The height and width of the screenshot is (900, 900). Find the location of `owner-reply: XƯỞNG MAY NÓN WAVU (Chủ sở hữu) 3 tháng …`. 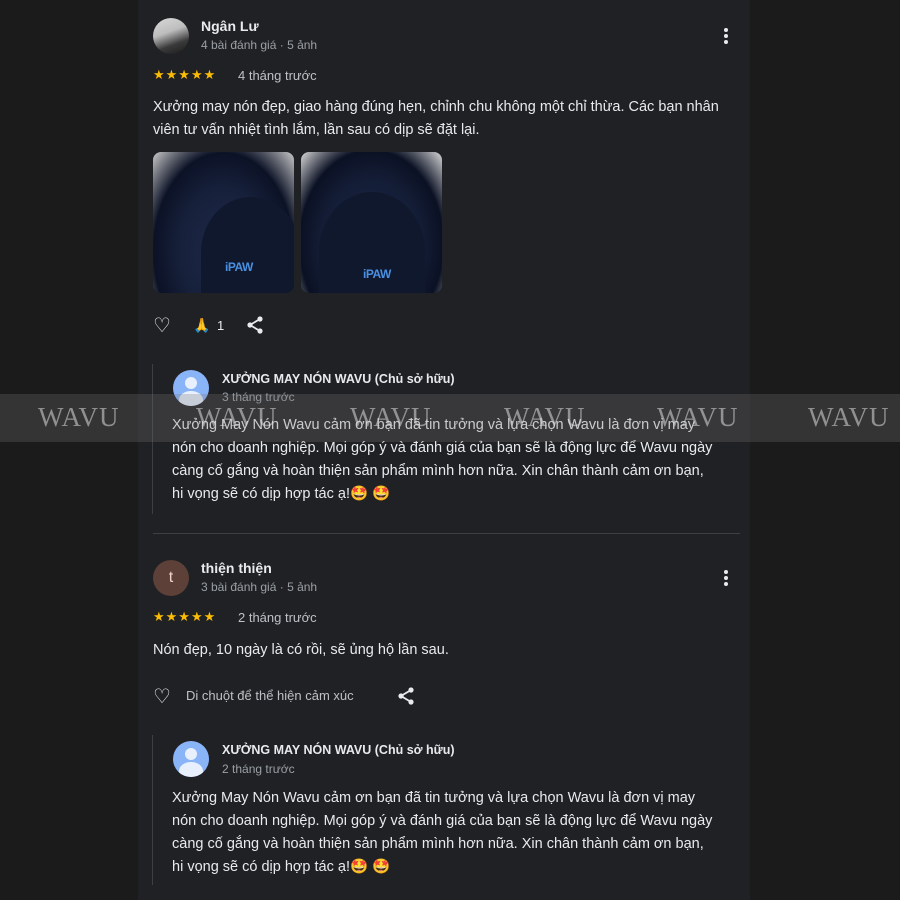

owner-reply: XƯỞNG MAY NÓN WAVU (Chủ sở hữu) 3 tháng … is located at coordinates (442, 439).